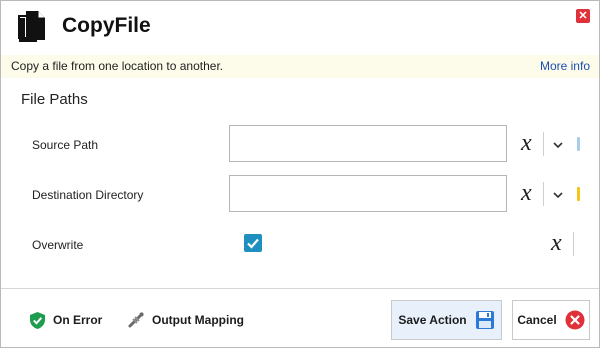  What do you see at coordinates (368, 143) in the screenshot?
I see `source-path-input` at bounding box center [368, 143].